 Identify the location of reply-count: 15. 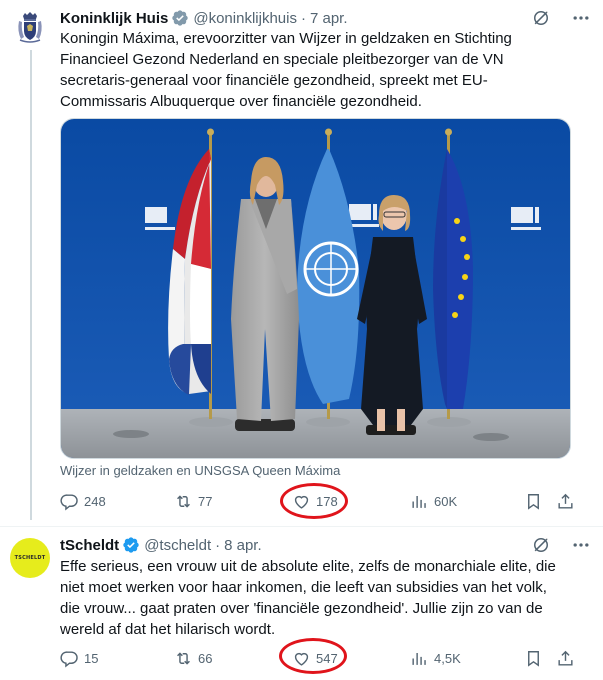
(91, 658).